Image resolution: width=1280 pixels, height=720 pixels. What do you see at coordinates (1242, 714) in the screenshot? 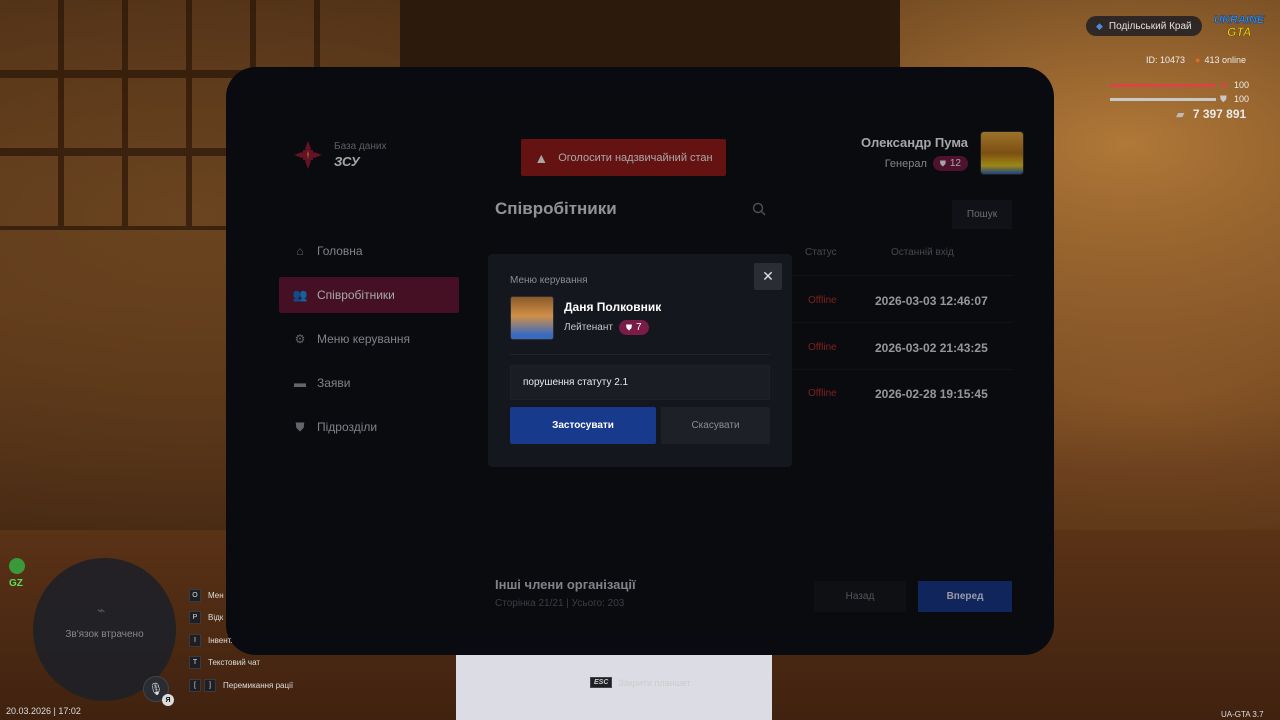
I see `game-version: UA-GTA 3.7` at bounding box center [1242, 714].